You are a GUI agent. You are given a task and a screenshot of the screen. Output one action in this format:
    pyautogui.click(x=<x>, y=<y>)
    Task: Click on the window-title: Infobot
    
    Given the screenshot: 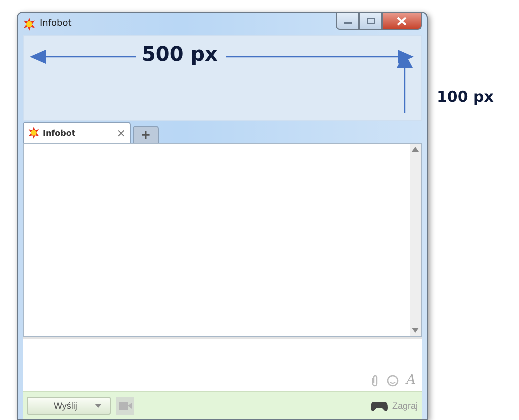 What is the action you would take?
    pyautogui.click(x=56, y=24)
    